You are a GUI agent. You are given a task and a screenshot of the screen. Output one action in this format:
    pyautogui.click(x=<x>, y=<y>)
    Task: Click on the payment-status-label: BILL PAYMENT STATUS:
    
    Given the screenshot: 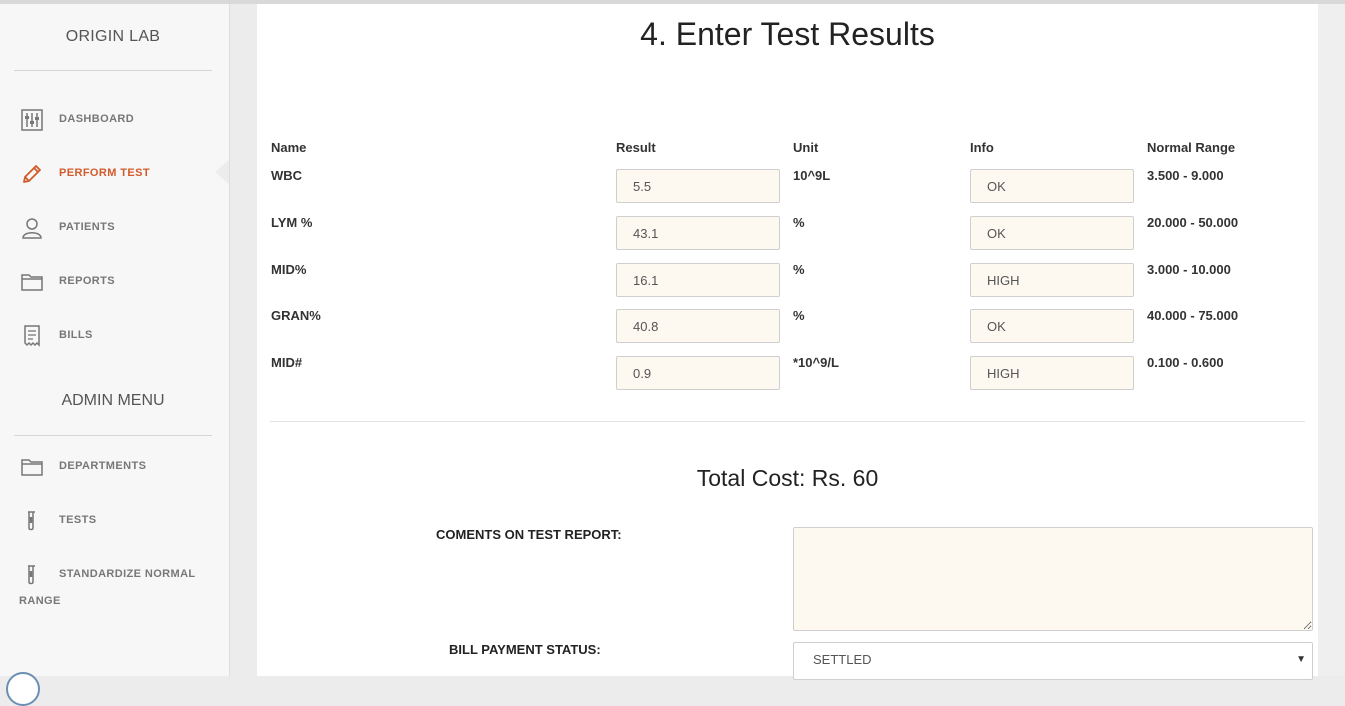 What is the action you would take?
    pyautogui.click(x=525, y=649)
    